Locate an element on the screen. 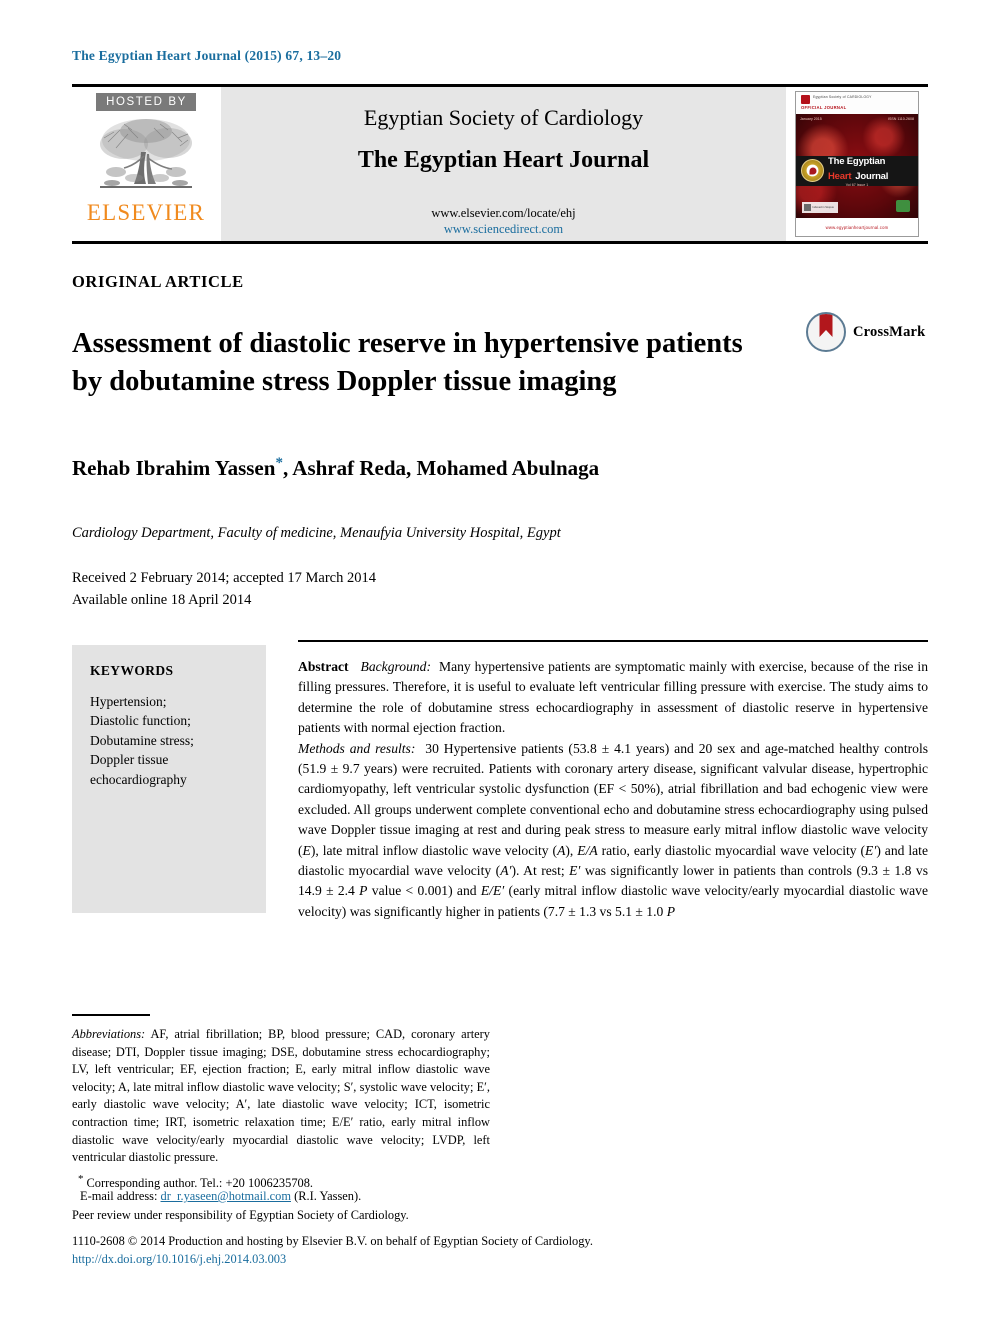 This screenshot has height=1323, width=992. keyword-item: echocardiography is located at coordinates (138, 779).